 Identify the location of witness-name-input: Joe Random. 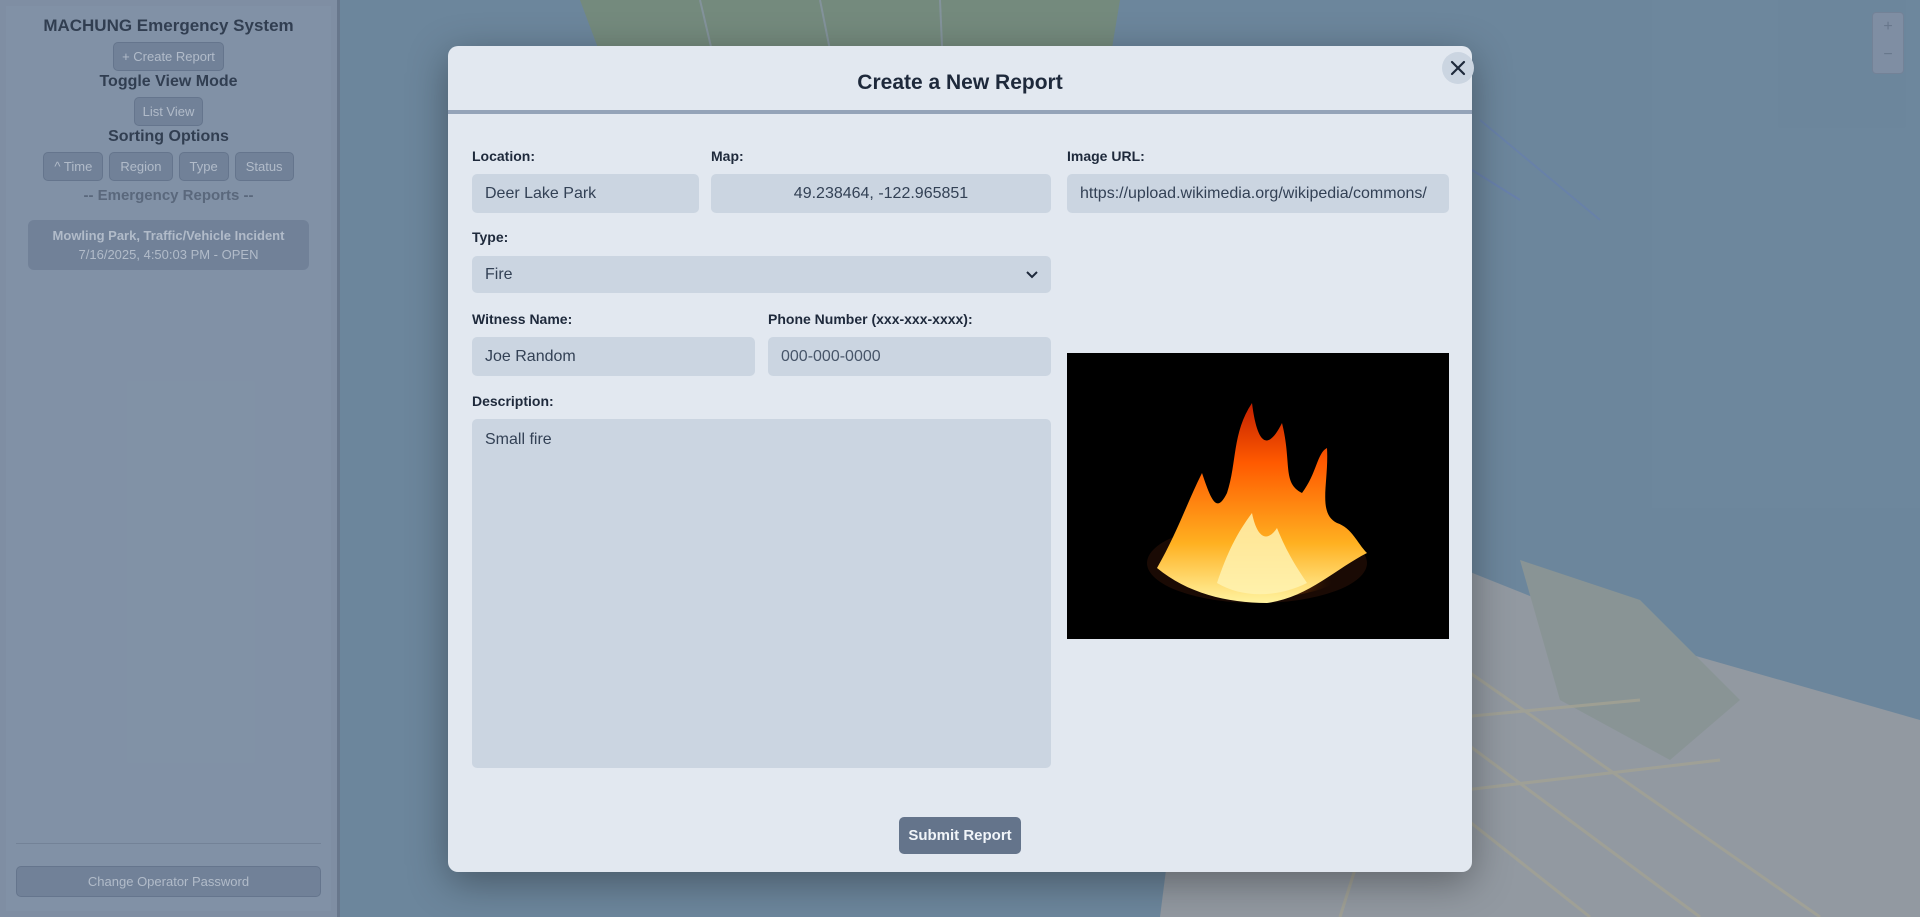
(613, 356).